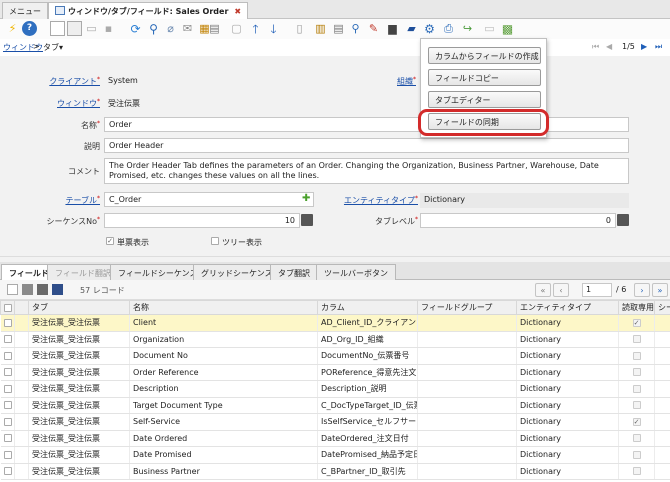 This screenshot has height=482, width=670. Describe the element at coordinates (567, 307) in the screenshot. I see `column-header-entity-type: エンティティタイプ` at that location.